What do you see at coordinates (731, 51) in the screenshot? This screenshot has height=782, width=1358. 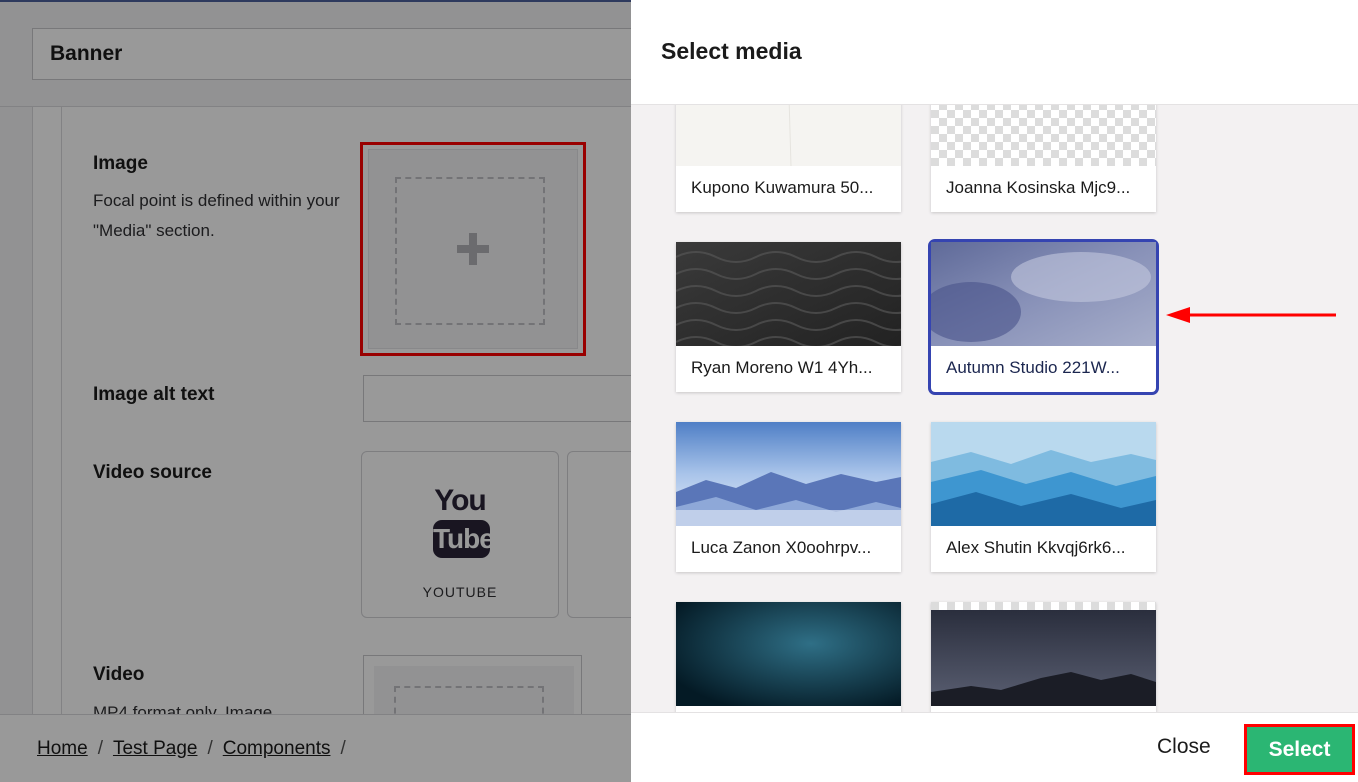 I see `dialog-title: Select media` at bounding box center [731, 51].